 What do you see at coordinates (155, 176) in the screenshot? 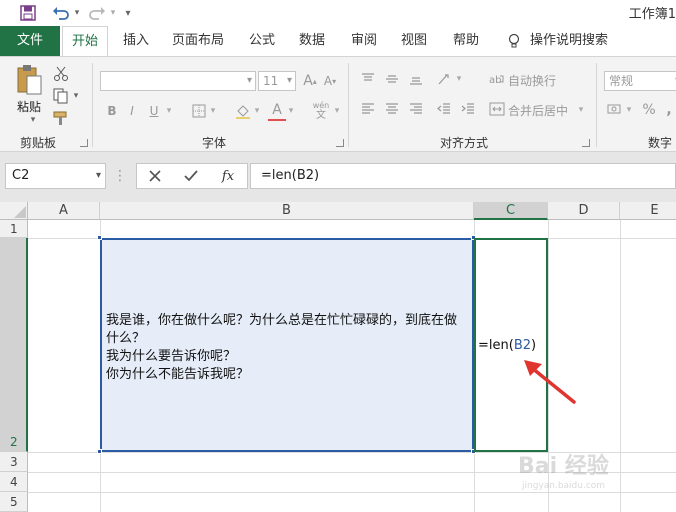
I see `cancel-icon` at bounding box center [155, 176].